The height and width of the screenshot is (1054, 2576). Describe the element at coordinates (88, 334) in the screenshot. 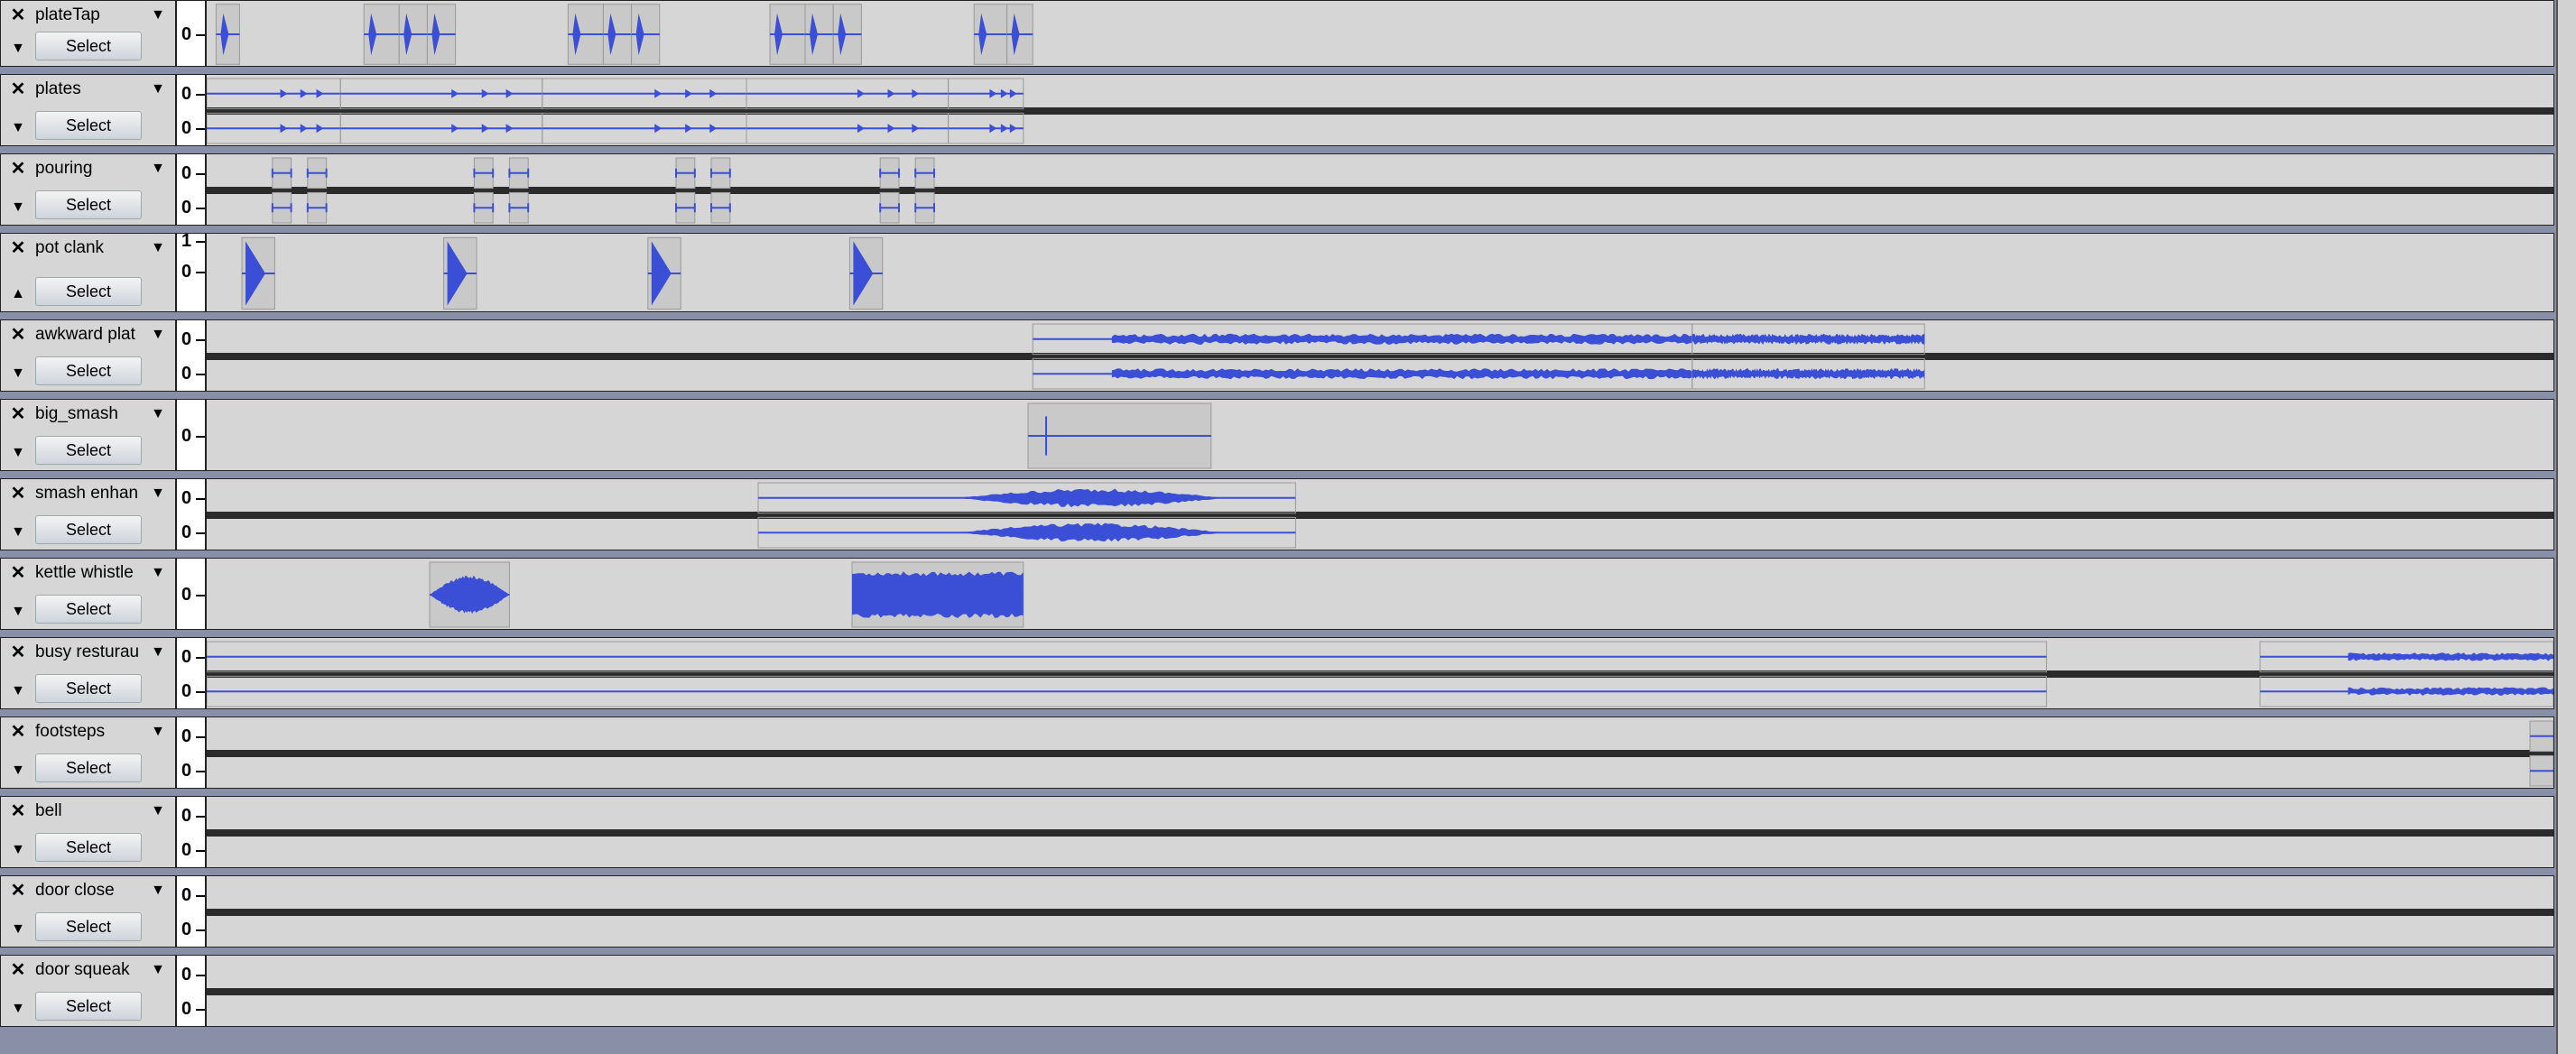

I see `track-name: awkward plat` at that location.